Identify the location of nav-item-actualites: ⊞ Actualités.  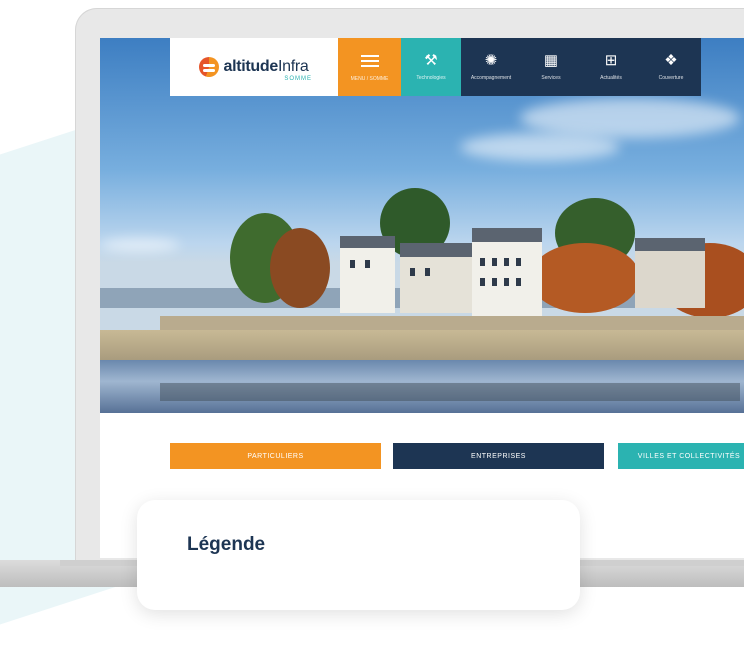
(611, 67).